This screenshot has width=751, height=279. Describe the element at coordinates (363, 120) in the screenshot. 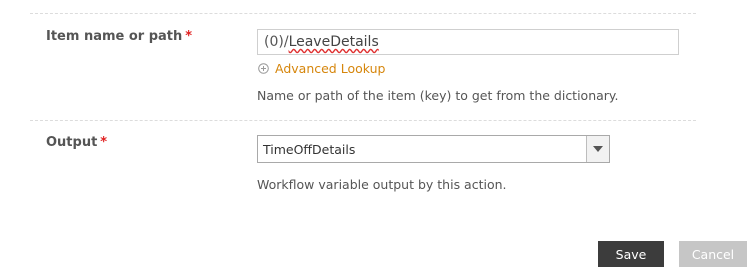

I see `section-divider` at that location.